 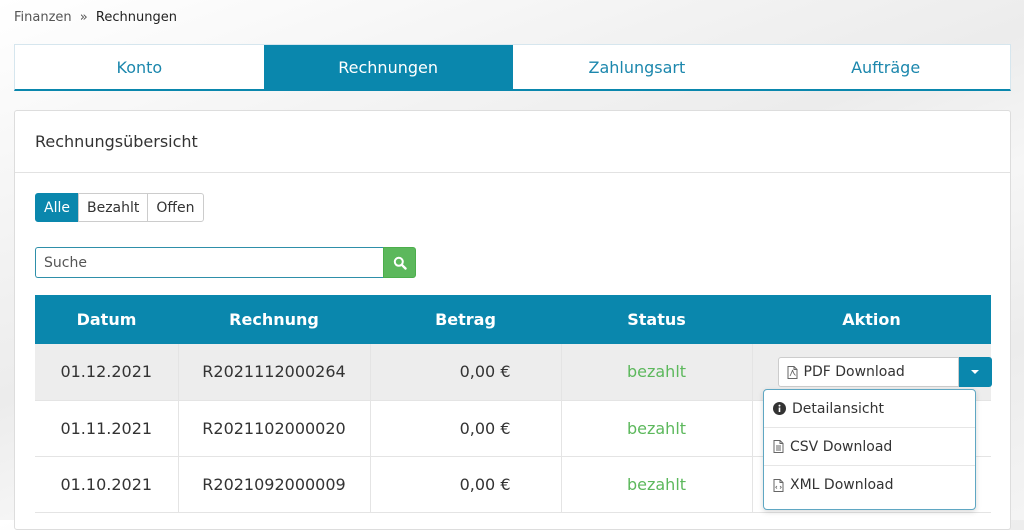 What do you see at coordinates (388, 67) in the screenshot?
I see `tab-rechnungen: Rechnungen` at bounding box center [388, 67].